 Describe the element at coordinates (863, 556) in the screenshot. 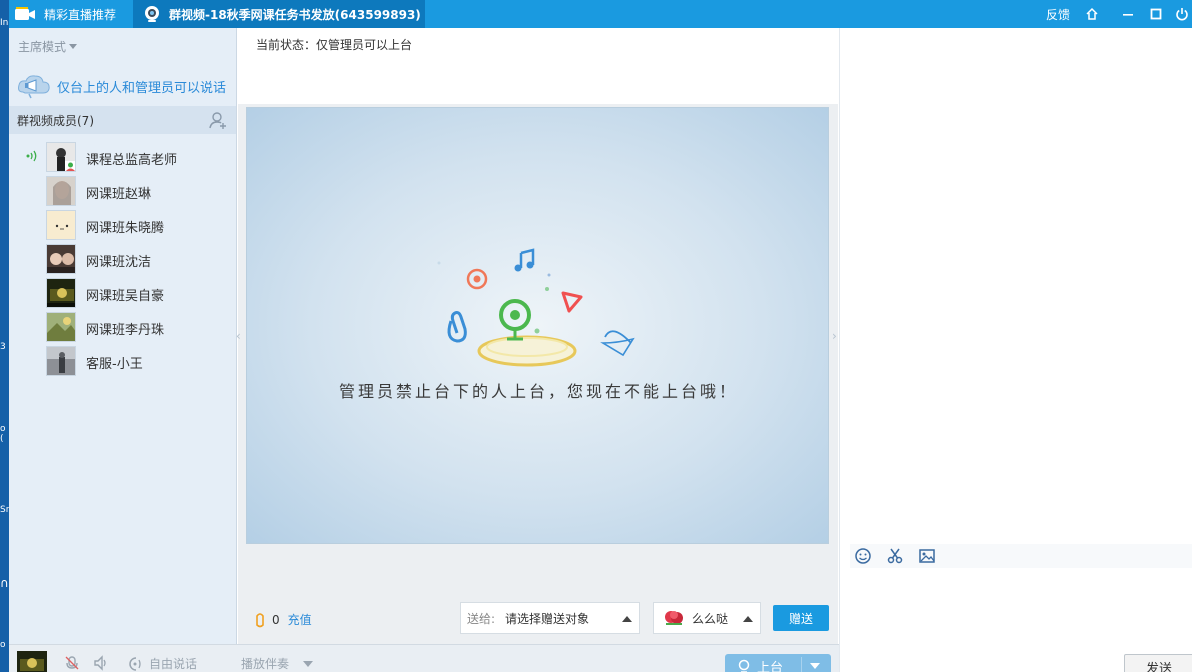

I see `emoji-icon` at that location.